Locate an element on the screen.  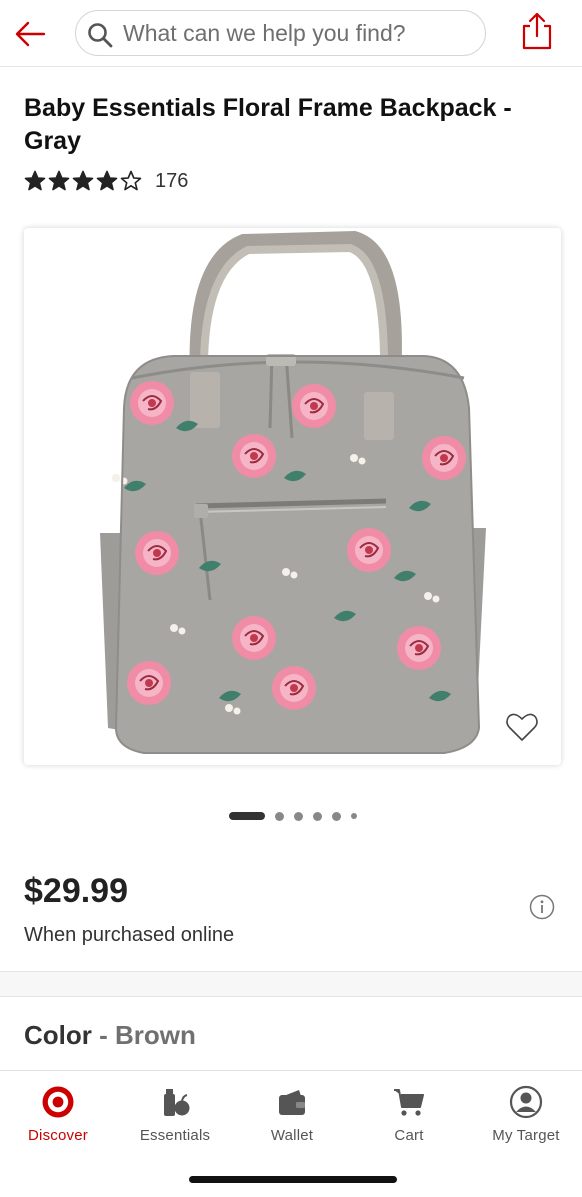
info-icon is located at coordinates (542, 907).